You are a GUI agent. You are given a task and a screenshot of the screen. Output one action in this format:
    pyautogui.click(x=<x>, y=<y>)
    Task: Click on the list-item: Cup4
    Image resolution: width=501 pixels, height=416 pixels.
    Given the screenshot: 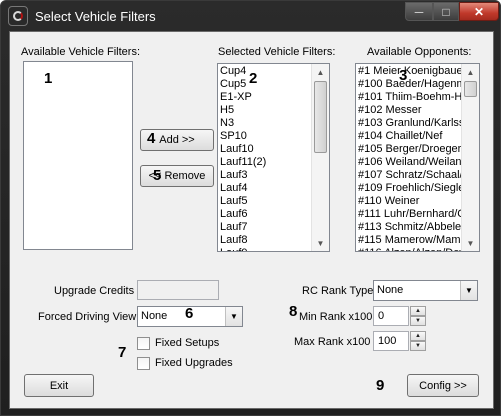 What is the action you would take?
    pyautogui.click(x=265, y=71)
    